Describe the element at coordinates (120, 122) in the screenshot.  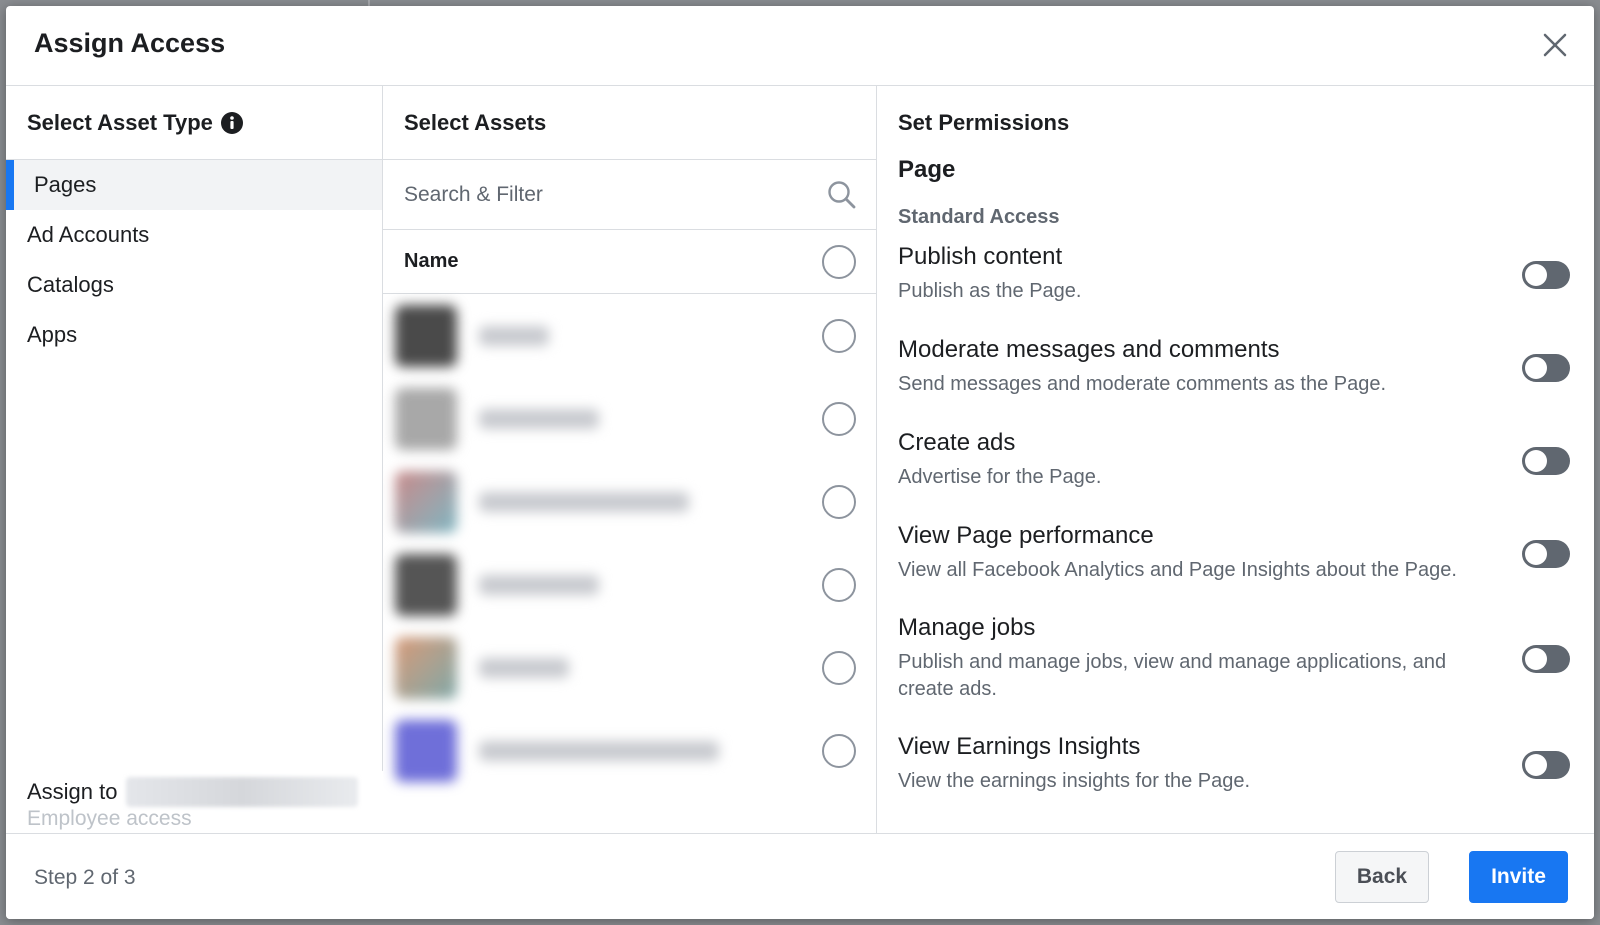
I see `asset-type-heading-label: Select Asset Type` at that location.